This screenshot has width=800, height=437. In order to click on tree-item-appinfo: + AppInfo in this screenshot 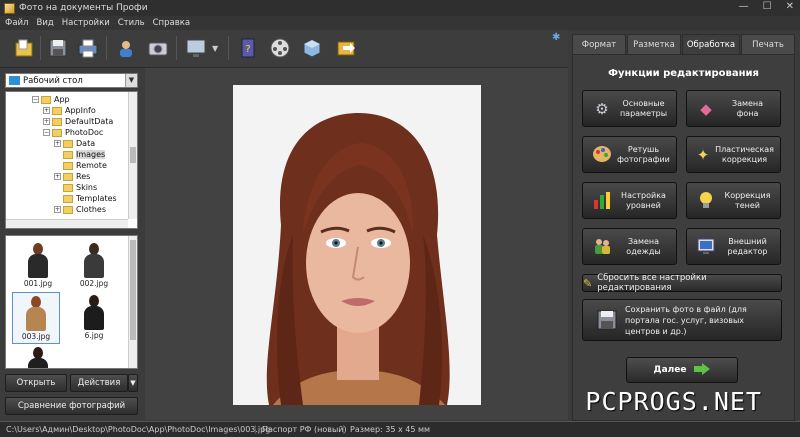, I will do `click(69, 110)`.